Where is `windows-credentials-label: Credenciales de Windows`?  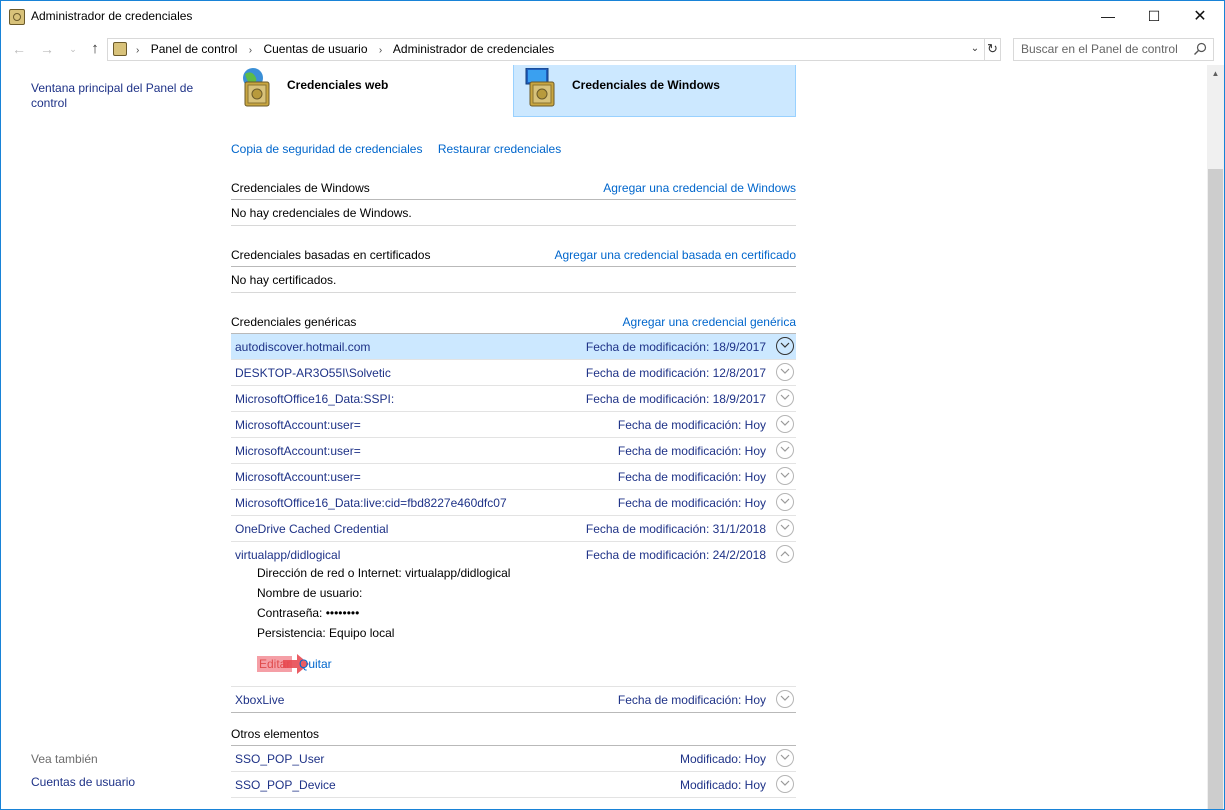 windows-credentials-label: Credenciales de Windows is located at coordinates (646, 85).